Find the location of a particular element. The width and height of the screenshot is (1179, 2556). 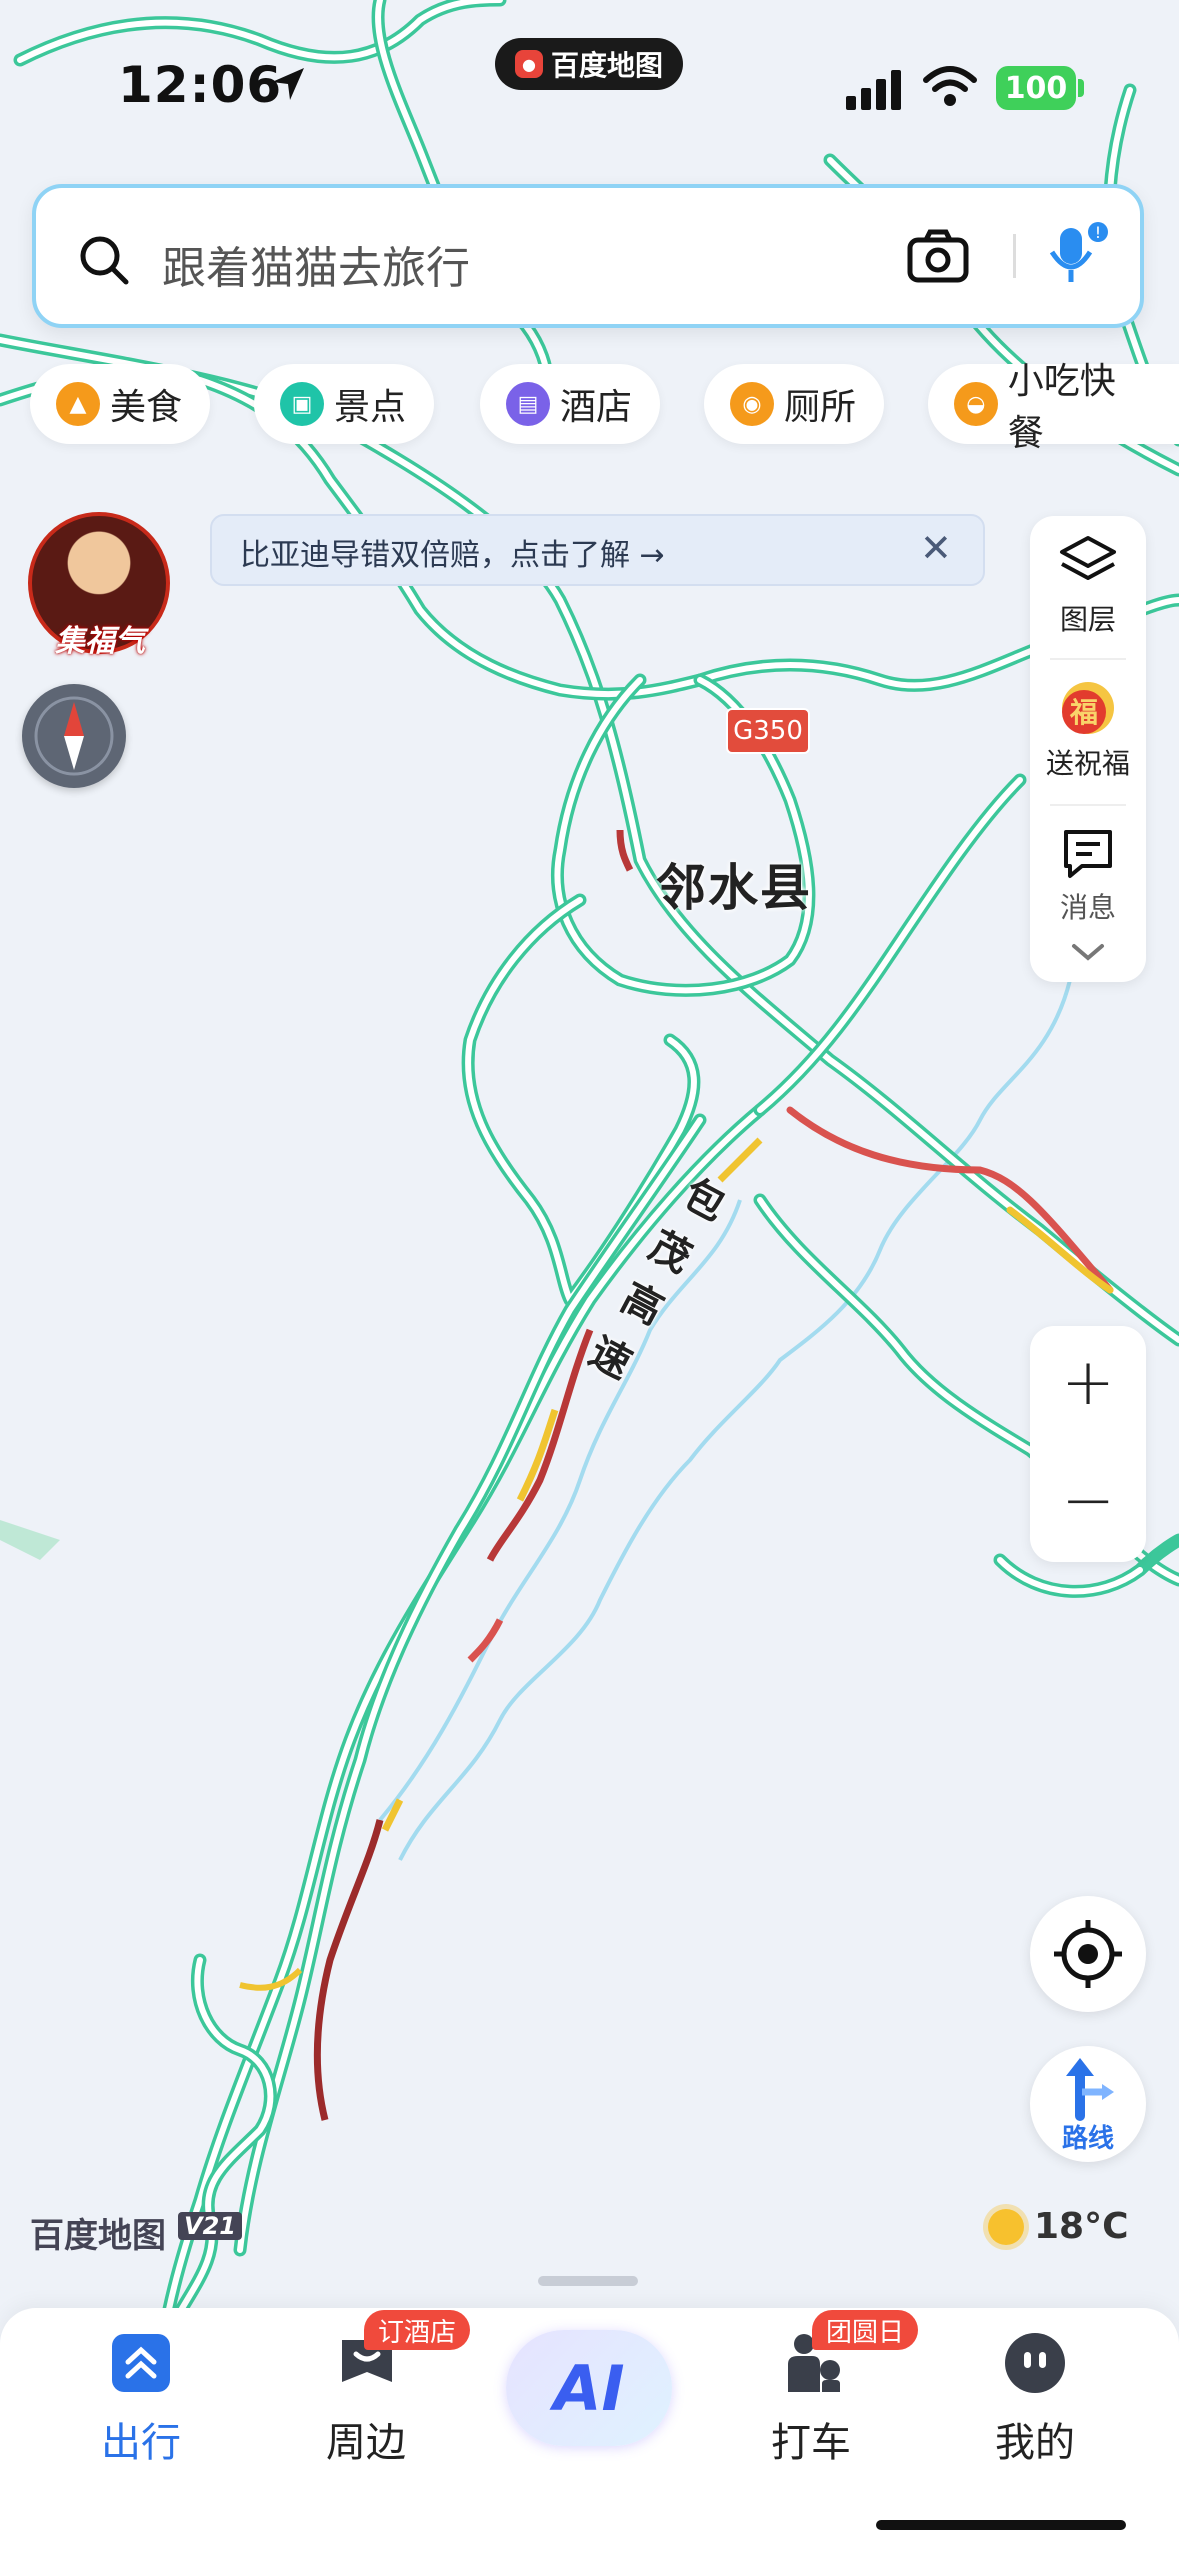

category-chip-food: ▲ 美食 is located at coordinates (120, 404).